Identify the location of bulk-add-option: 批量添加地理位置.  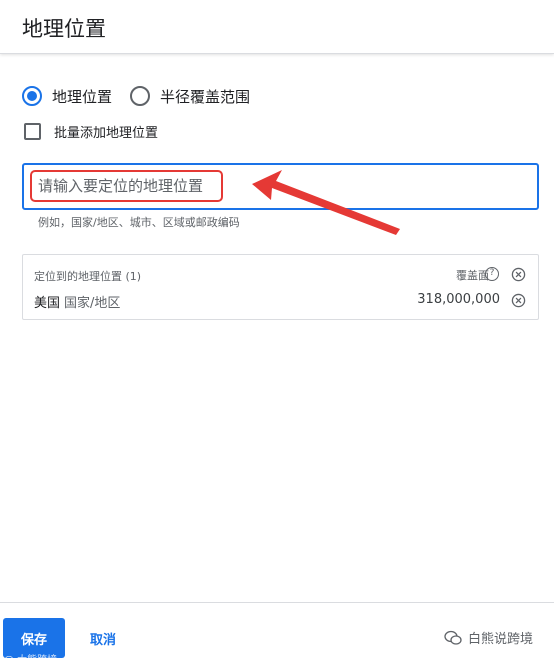
(91, 131).